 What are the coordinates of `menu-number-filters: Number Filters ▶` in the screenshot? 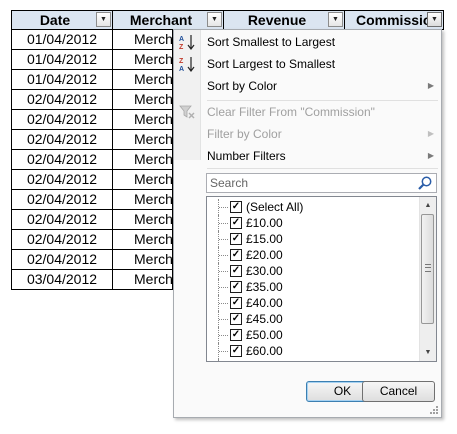 It's located at (307, 156).